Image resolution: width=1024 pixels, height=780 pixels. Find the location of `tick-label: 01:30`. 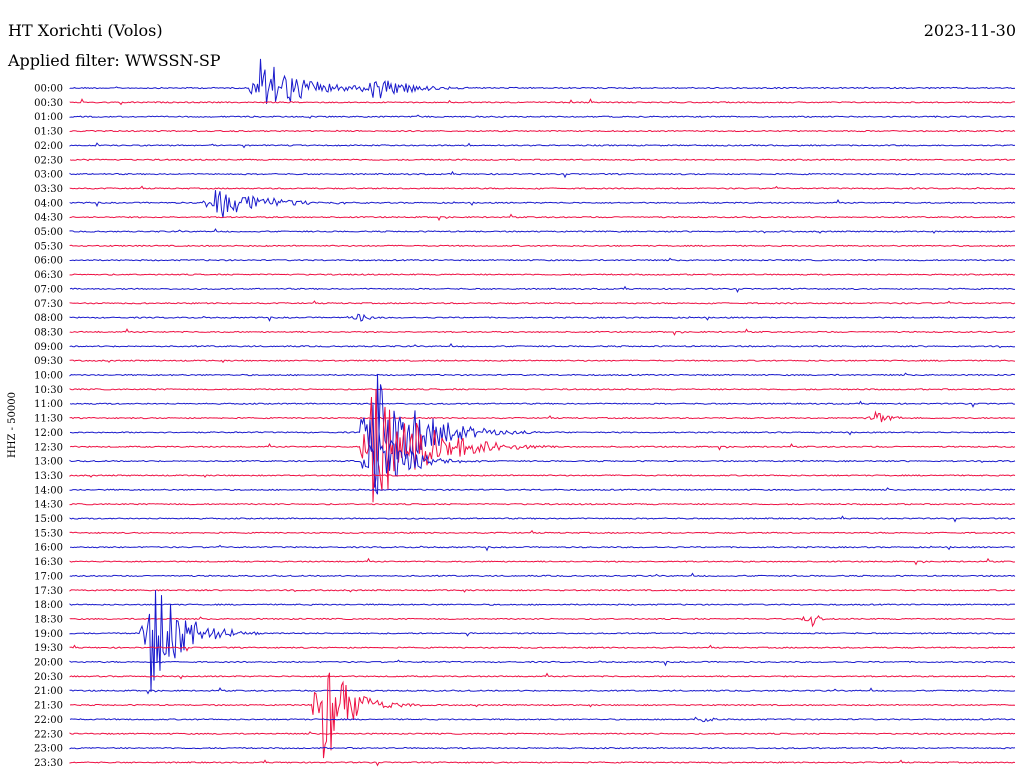

tick-label: 01:30 is located at coordinates (48, 132).